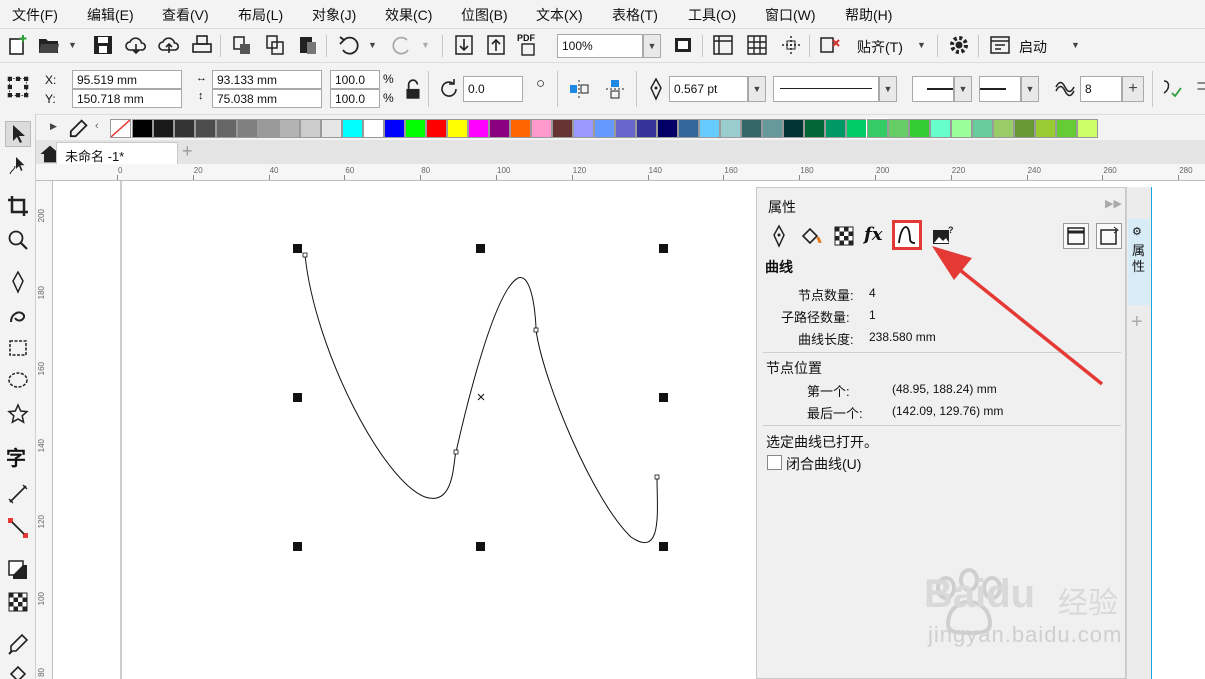 This screenshot has height=679, width=1205. What do you see at coordinates (18, 45) in the screenshot?
I see `new-document-icon` at bounding box center [18, 45].